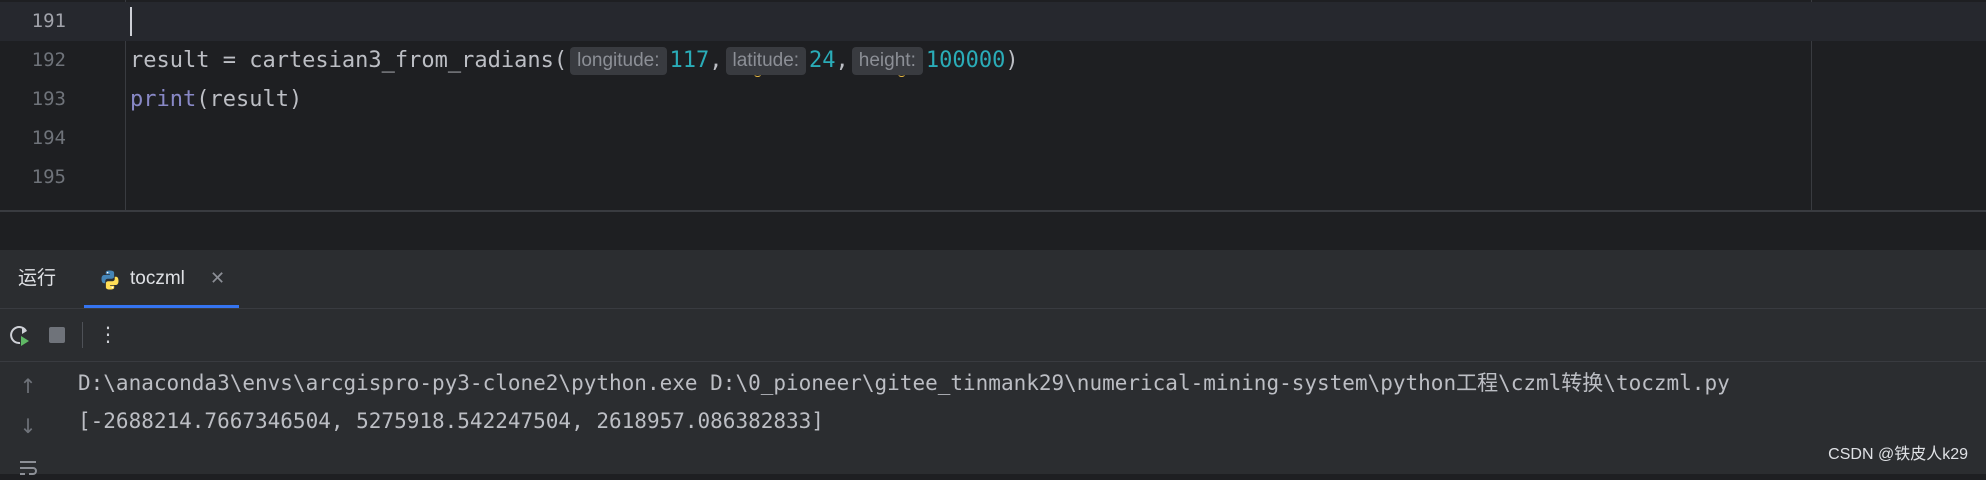 The height and width of the screenshot is (480, 1986). I want to click on tab-toczml: toczml ✕, so click(161, 279).